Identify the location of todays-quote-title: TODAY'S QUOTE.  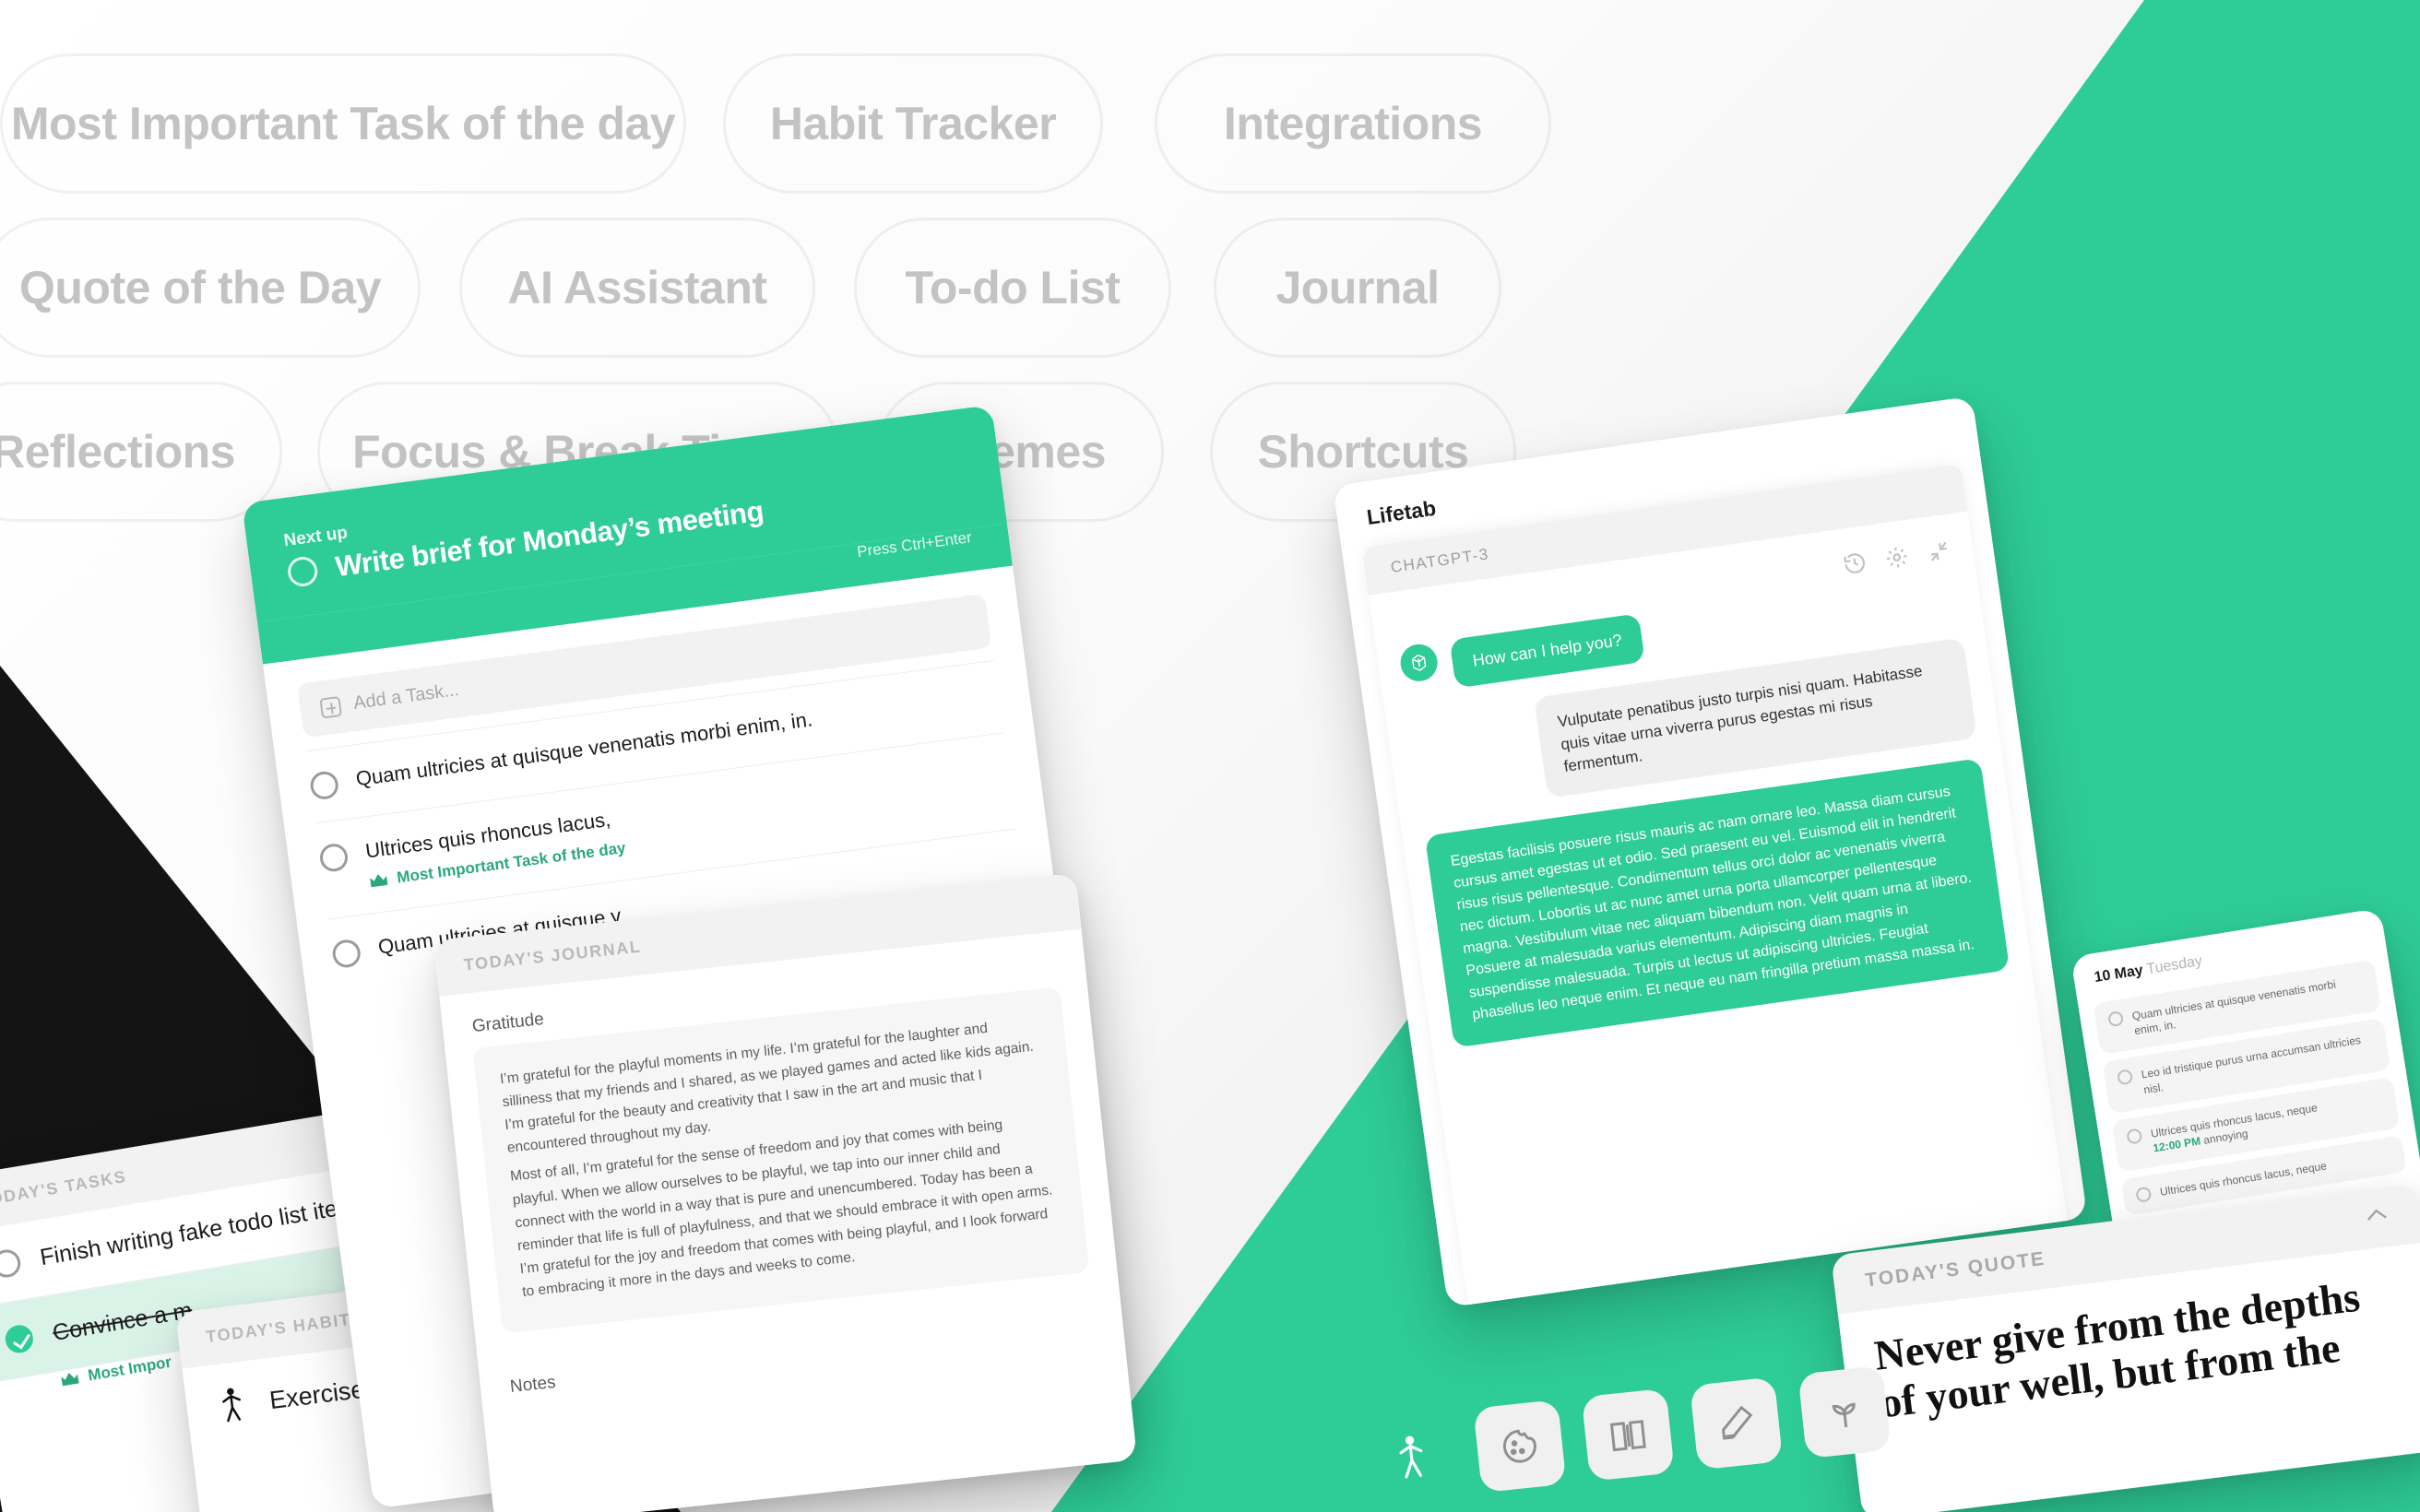
(1955, 1269).